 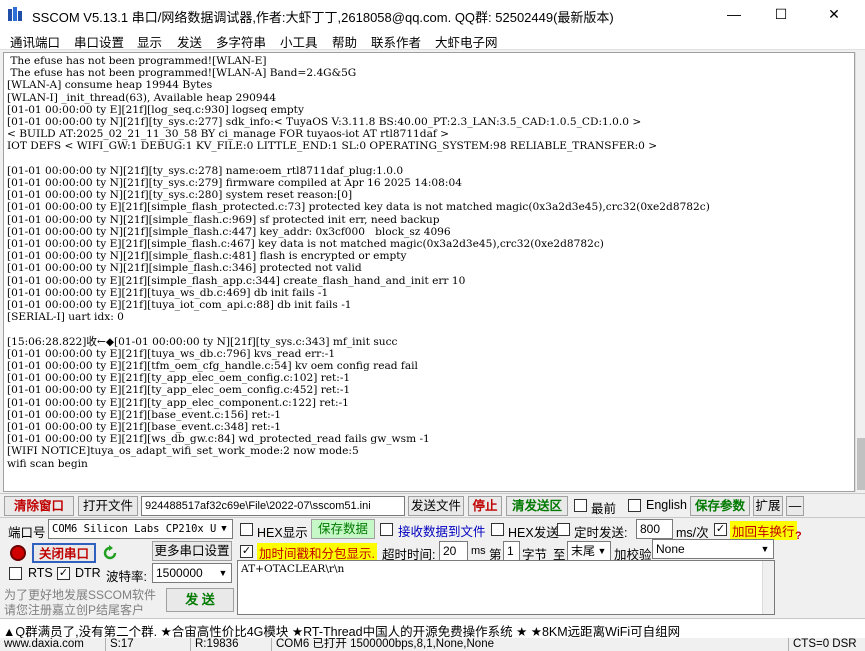 What do you see at coordinates (442, 530) in the screenshot?
I see `recv-to-file-label: 接收数据到文件` at bounding box center [442, 530].